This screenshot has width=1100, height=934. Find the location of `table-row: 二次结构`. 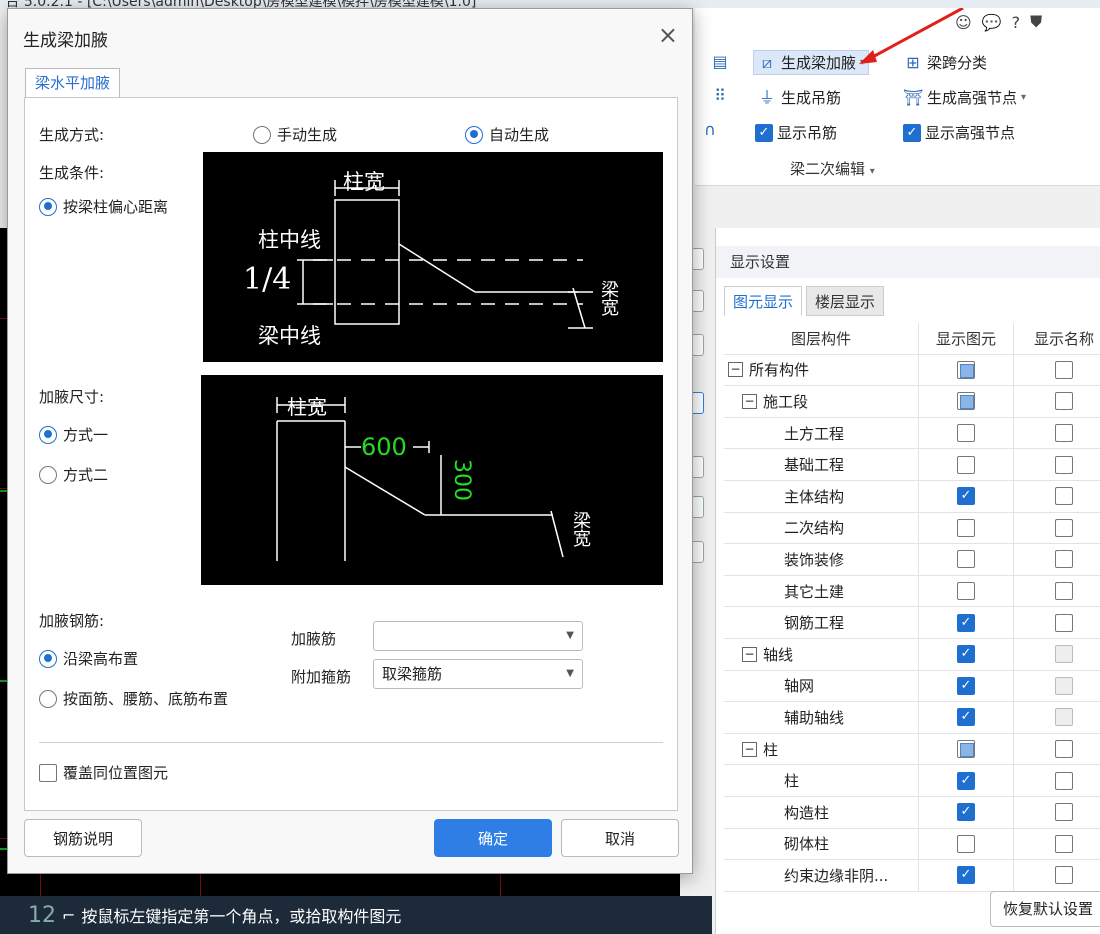

table-row: 二次结构 is located at coordinates (912, 528).